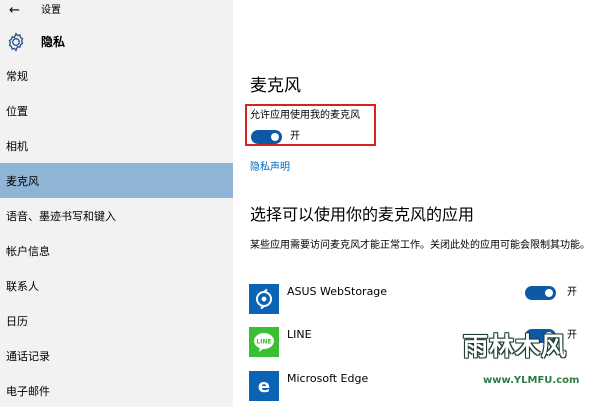 The height and width of the screenshot is (407, 600). What do you see at coordinates (295, 136) in the screenshot?
I see `master-toggle-state: 开` at bounding box center [295, 136].